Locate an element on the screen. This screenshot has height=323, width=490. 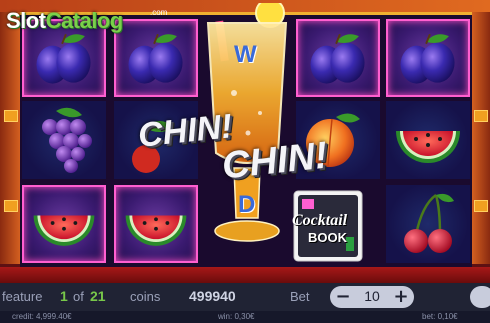
right-frame is located at coordinates (481, 138).